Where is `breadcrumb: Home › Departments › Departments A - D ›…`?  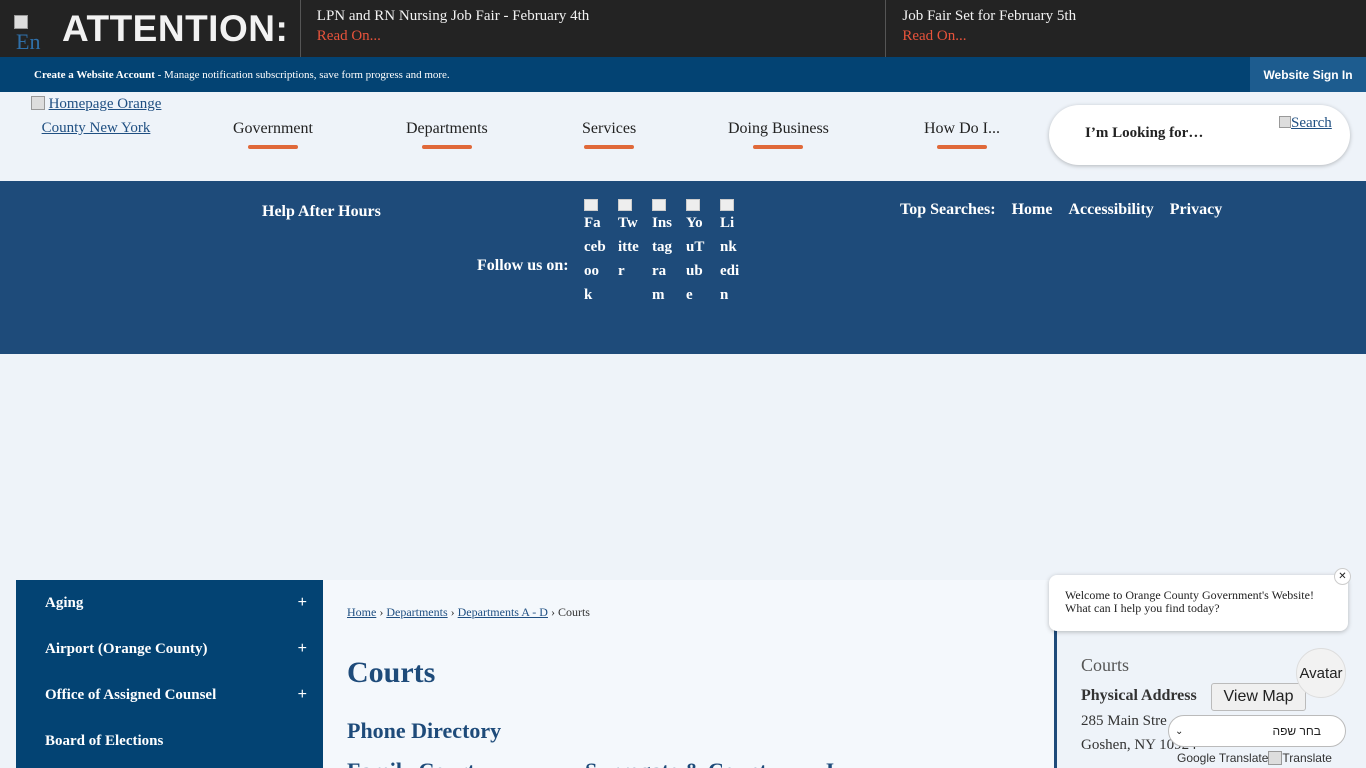 breadcrumb: Home › Departments › Departments A - D ›… is located at coordinates (468, 612).